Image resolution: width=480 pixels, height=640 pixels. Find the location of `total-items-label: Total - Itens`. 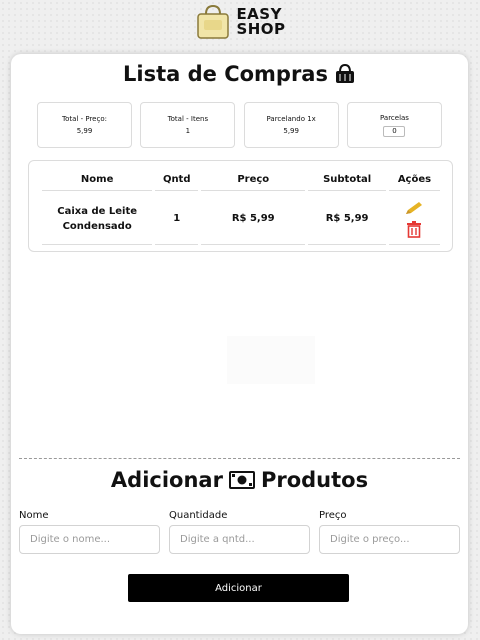

total-items-label: Total - Itens is located at coordinates (188, 119).